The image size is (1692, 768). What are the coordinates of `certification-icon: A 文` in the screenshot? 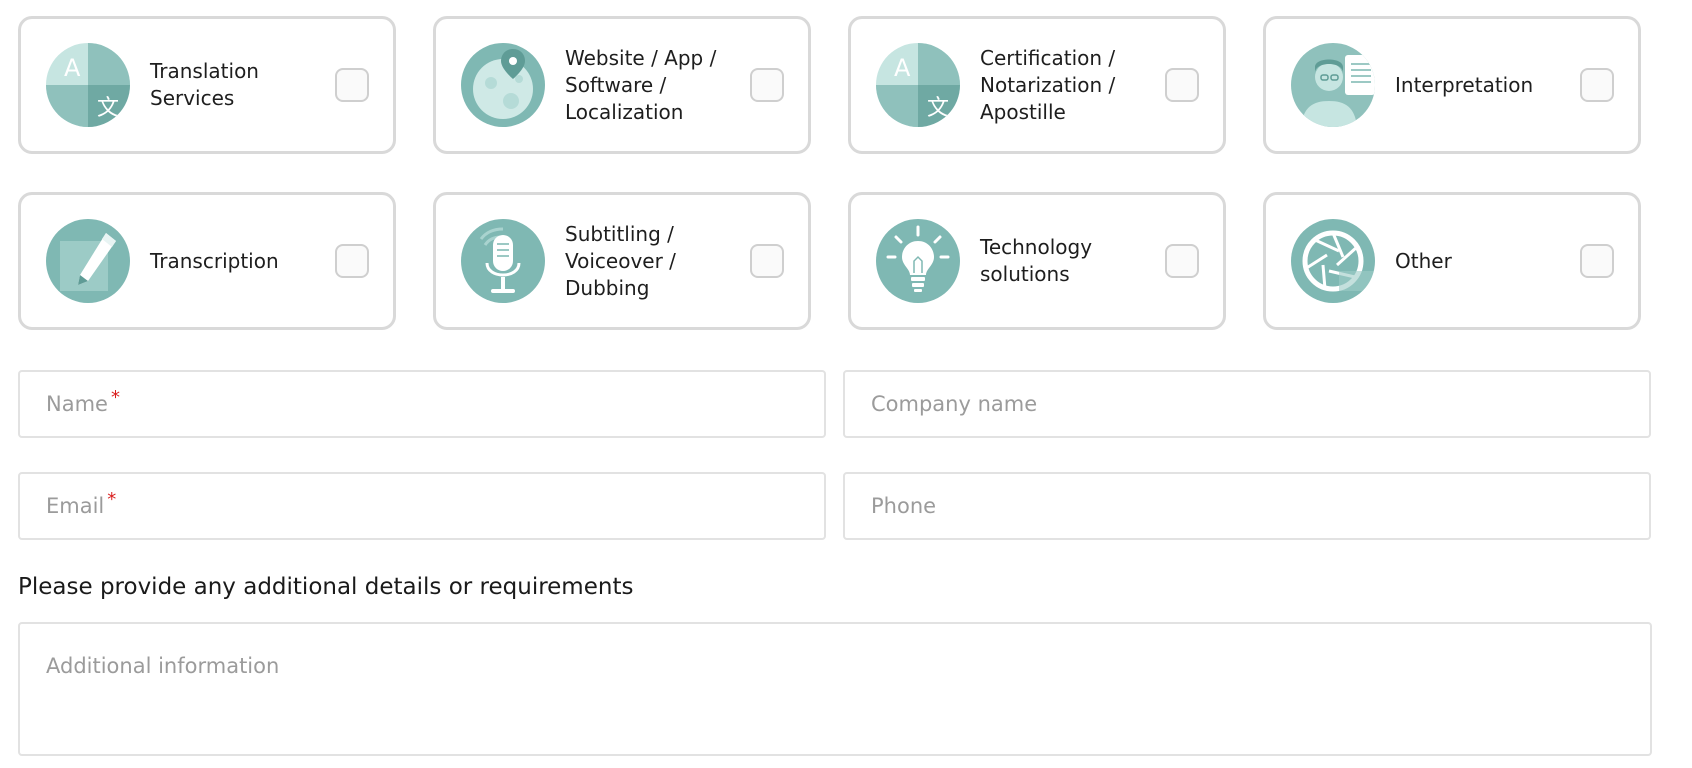 It's located at (918, 85).